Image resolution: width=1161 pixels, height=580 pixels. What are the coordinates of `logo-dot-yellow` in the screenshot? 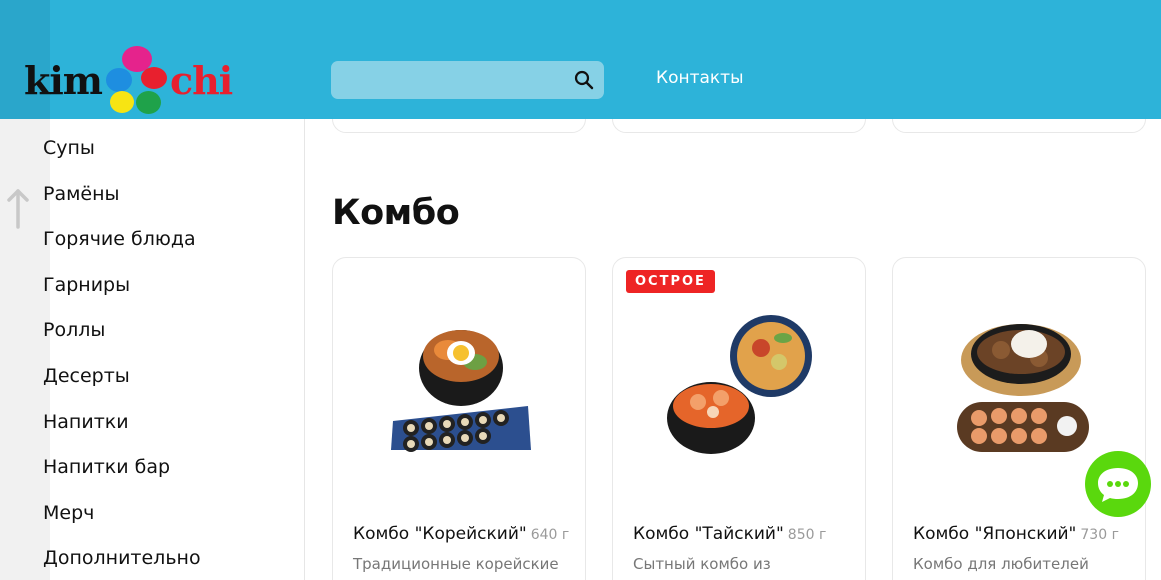 It's located at (122, 102).